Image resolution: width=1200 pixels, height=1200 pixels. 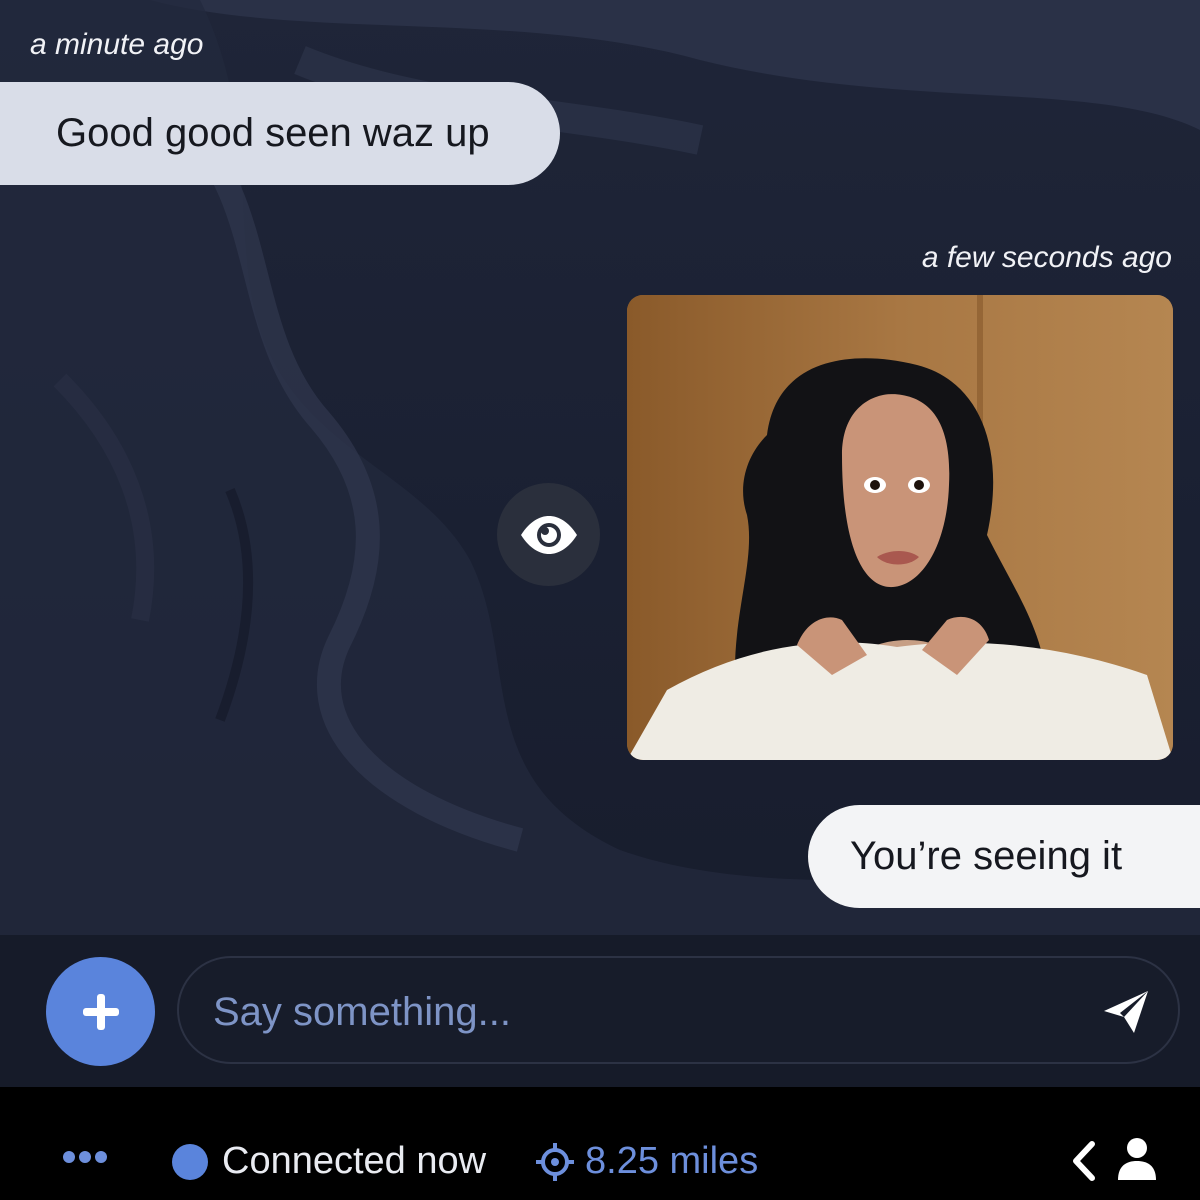 I want to click on more-options-button, so click(x=85, y=1157).